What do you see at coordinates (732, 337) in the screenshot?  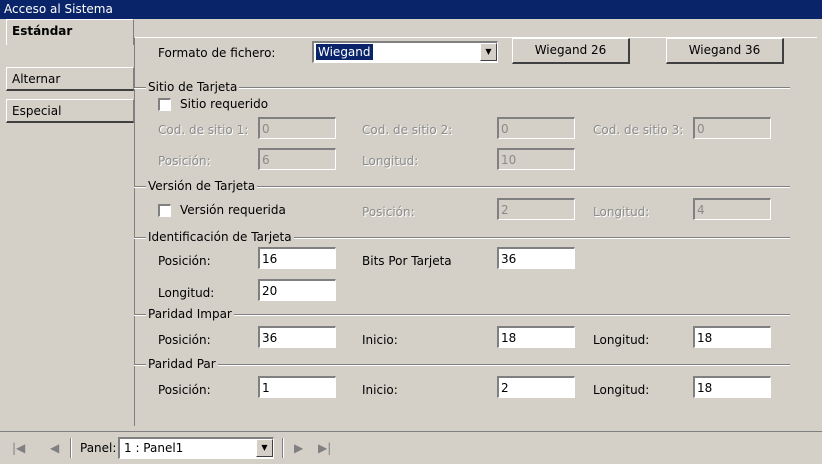 I see `odd-len-field` at bounding box center [732, 337].